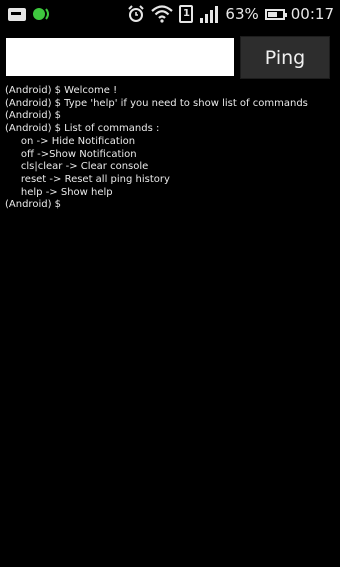  I want to click on status-bar-right: 1 63% 00:17, so click(230, 14).